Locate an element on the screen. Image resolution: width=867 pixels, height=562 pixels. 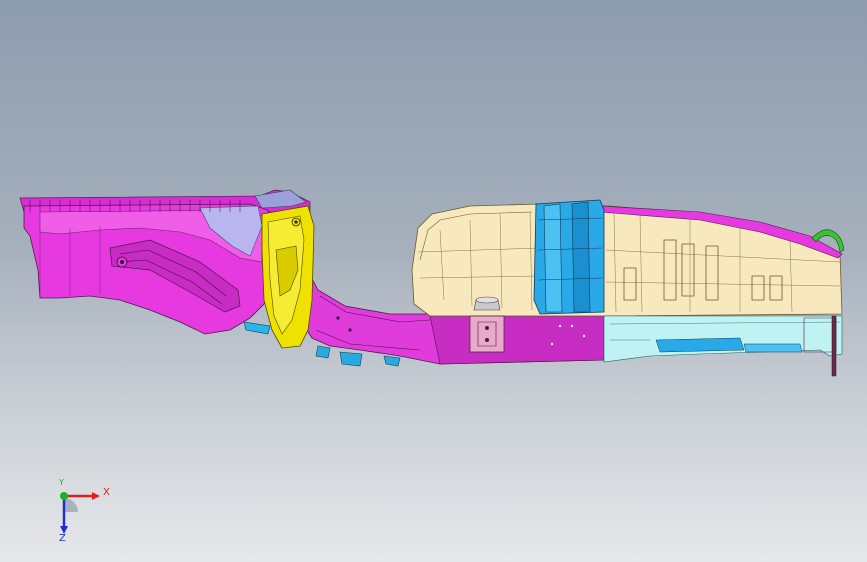
y-axis-label: Y is located at coordinates (61, 482).